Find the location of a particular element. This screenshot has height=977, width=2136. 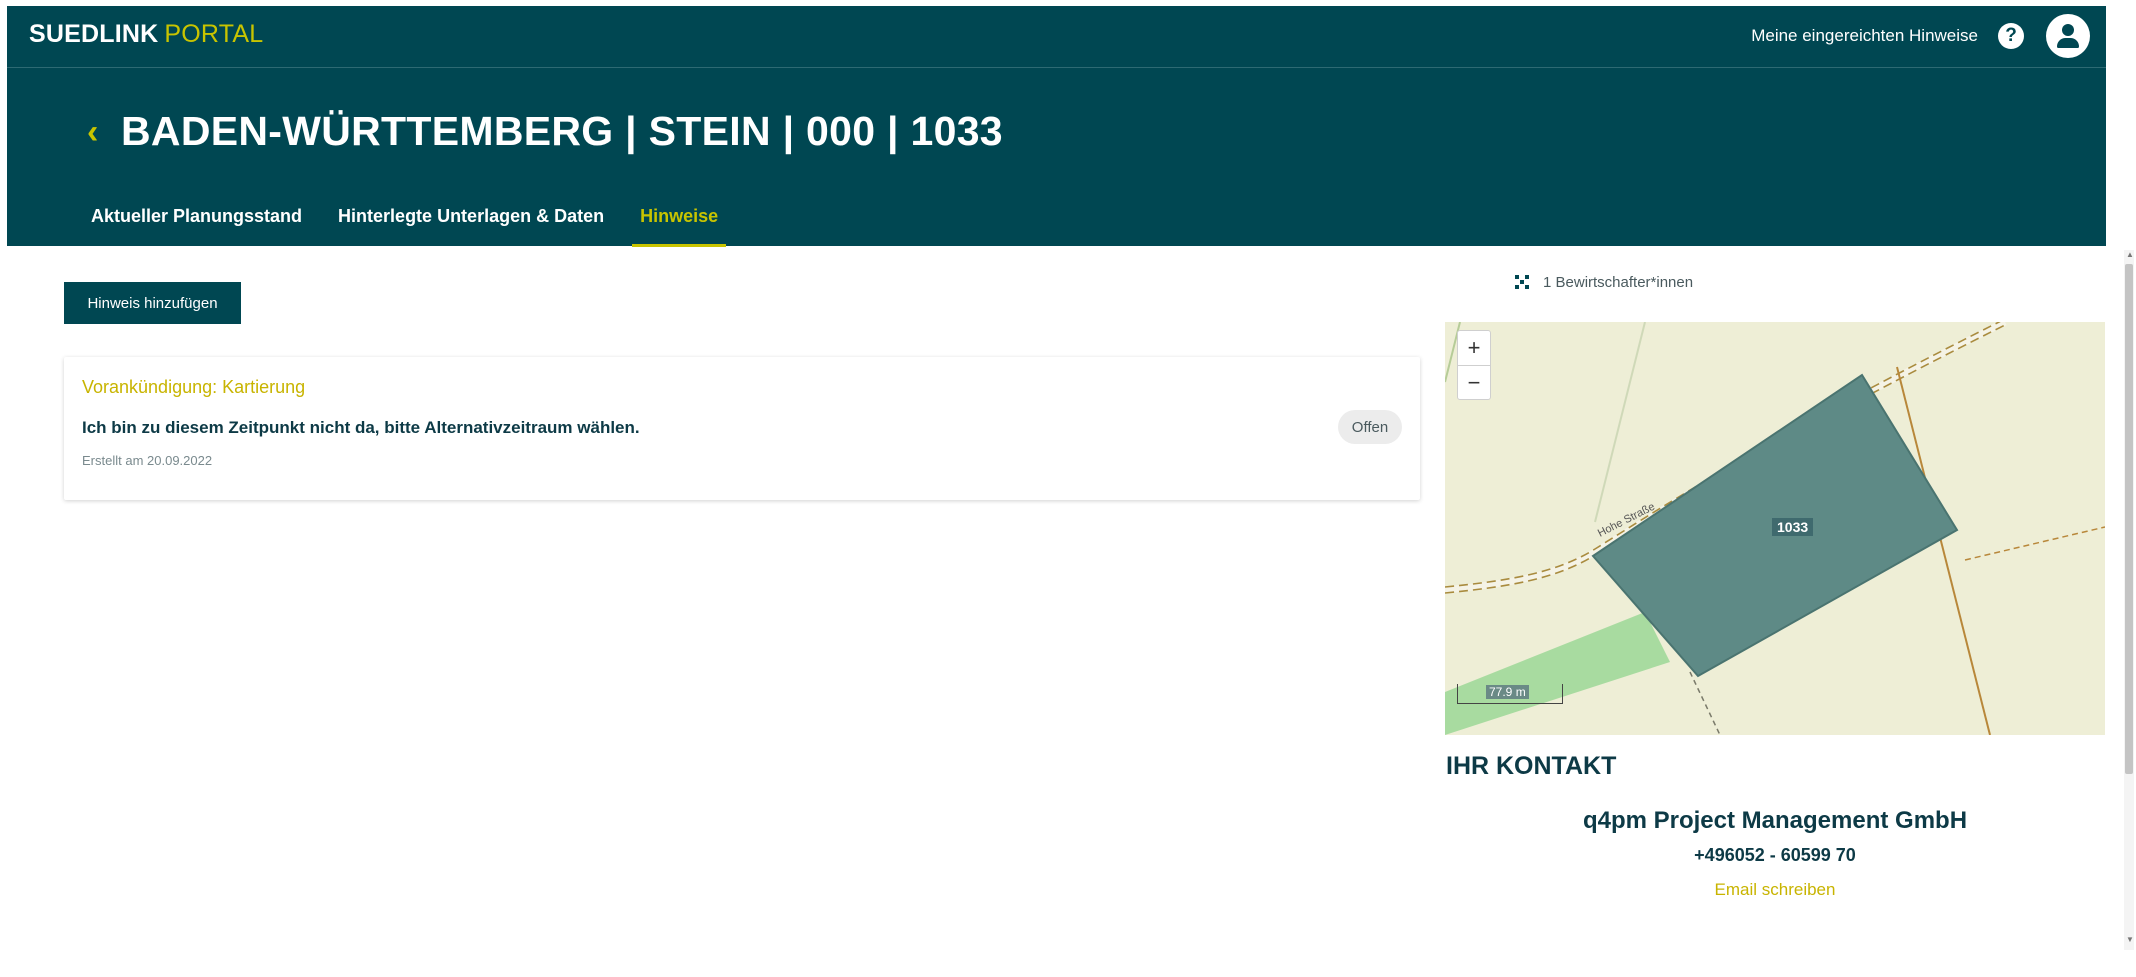

brand-primary: SUEDLINK is located at coordinates (94, 34).